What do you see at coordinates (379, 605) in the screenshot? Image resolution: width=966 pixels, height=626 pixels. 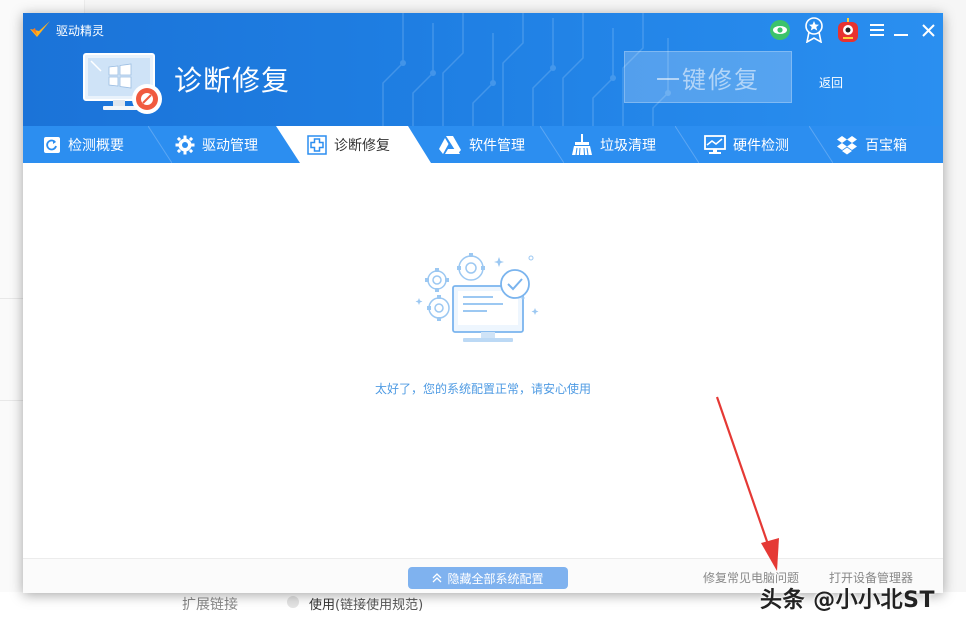 I see `use-policy-link: (链接使用规范)` at bounding box center [379, 605].